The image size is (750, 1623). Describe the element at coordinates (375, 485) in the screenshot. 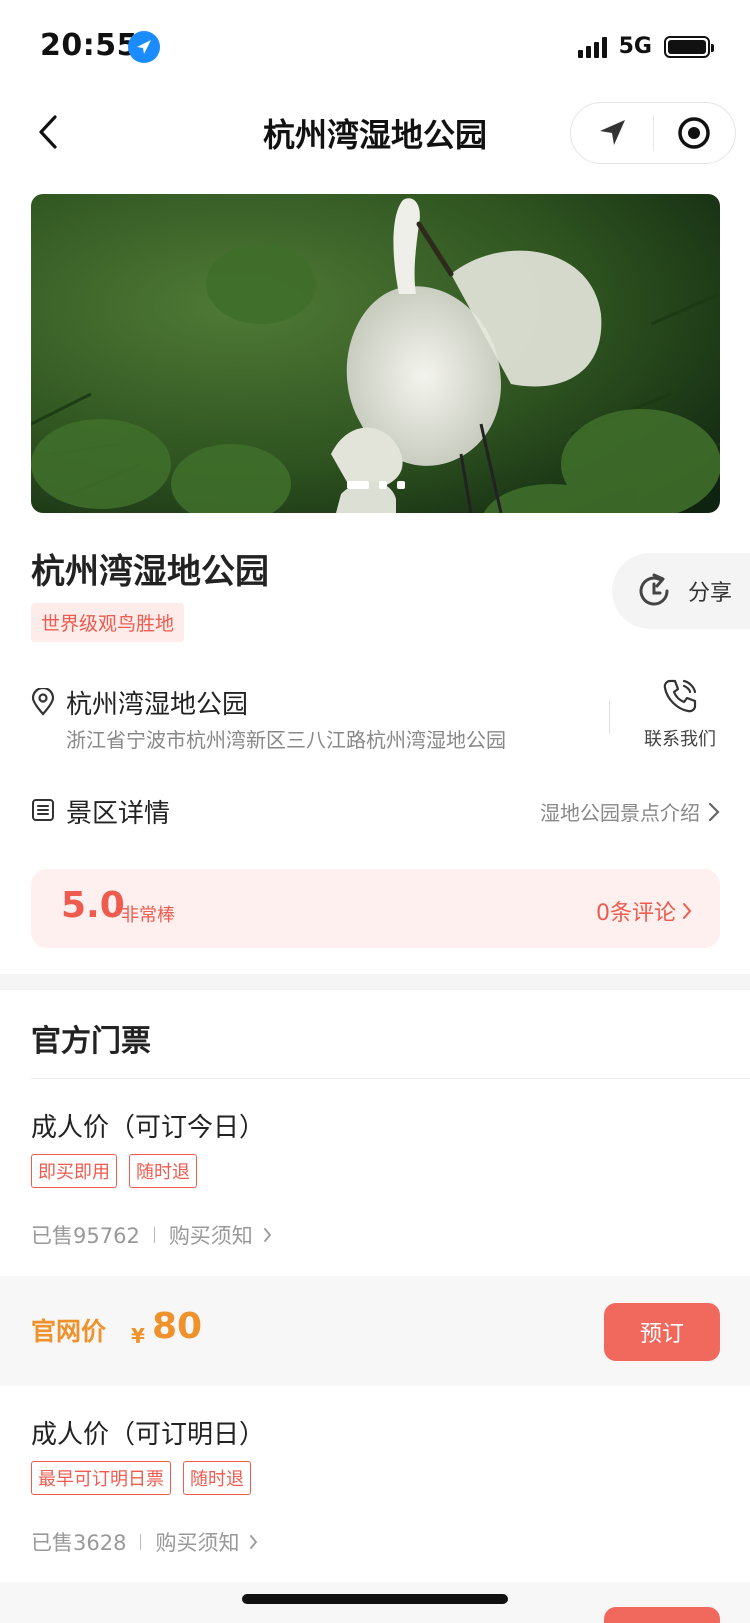

I see `carousel-dots` at that location.